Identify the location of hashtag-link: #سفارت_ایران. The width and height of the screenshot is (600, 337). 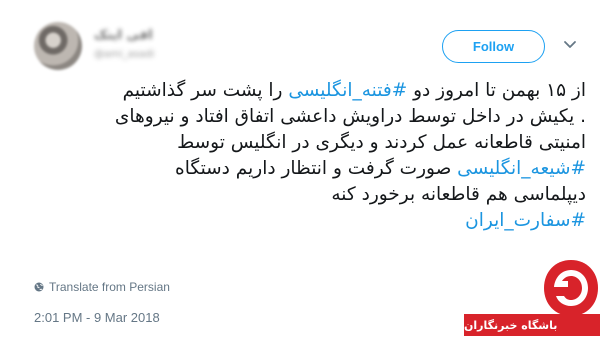
(525, 220).